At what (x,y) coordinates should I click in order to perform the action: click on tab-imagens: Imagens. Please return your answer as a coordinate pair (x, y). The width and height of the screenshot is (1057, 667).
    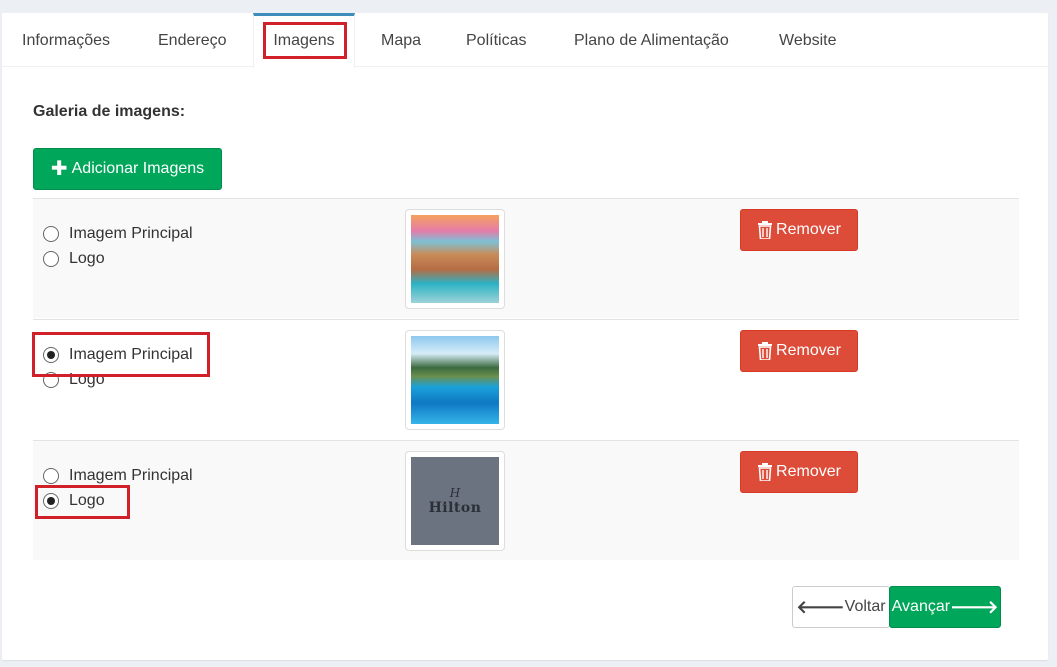
    Looking at the image, I should click on (304, 40).